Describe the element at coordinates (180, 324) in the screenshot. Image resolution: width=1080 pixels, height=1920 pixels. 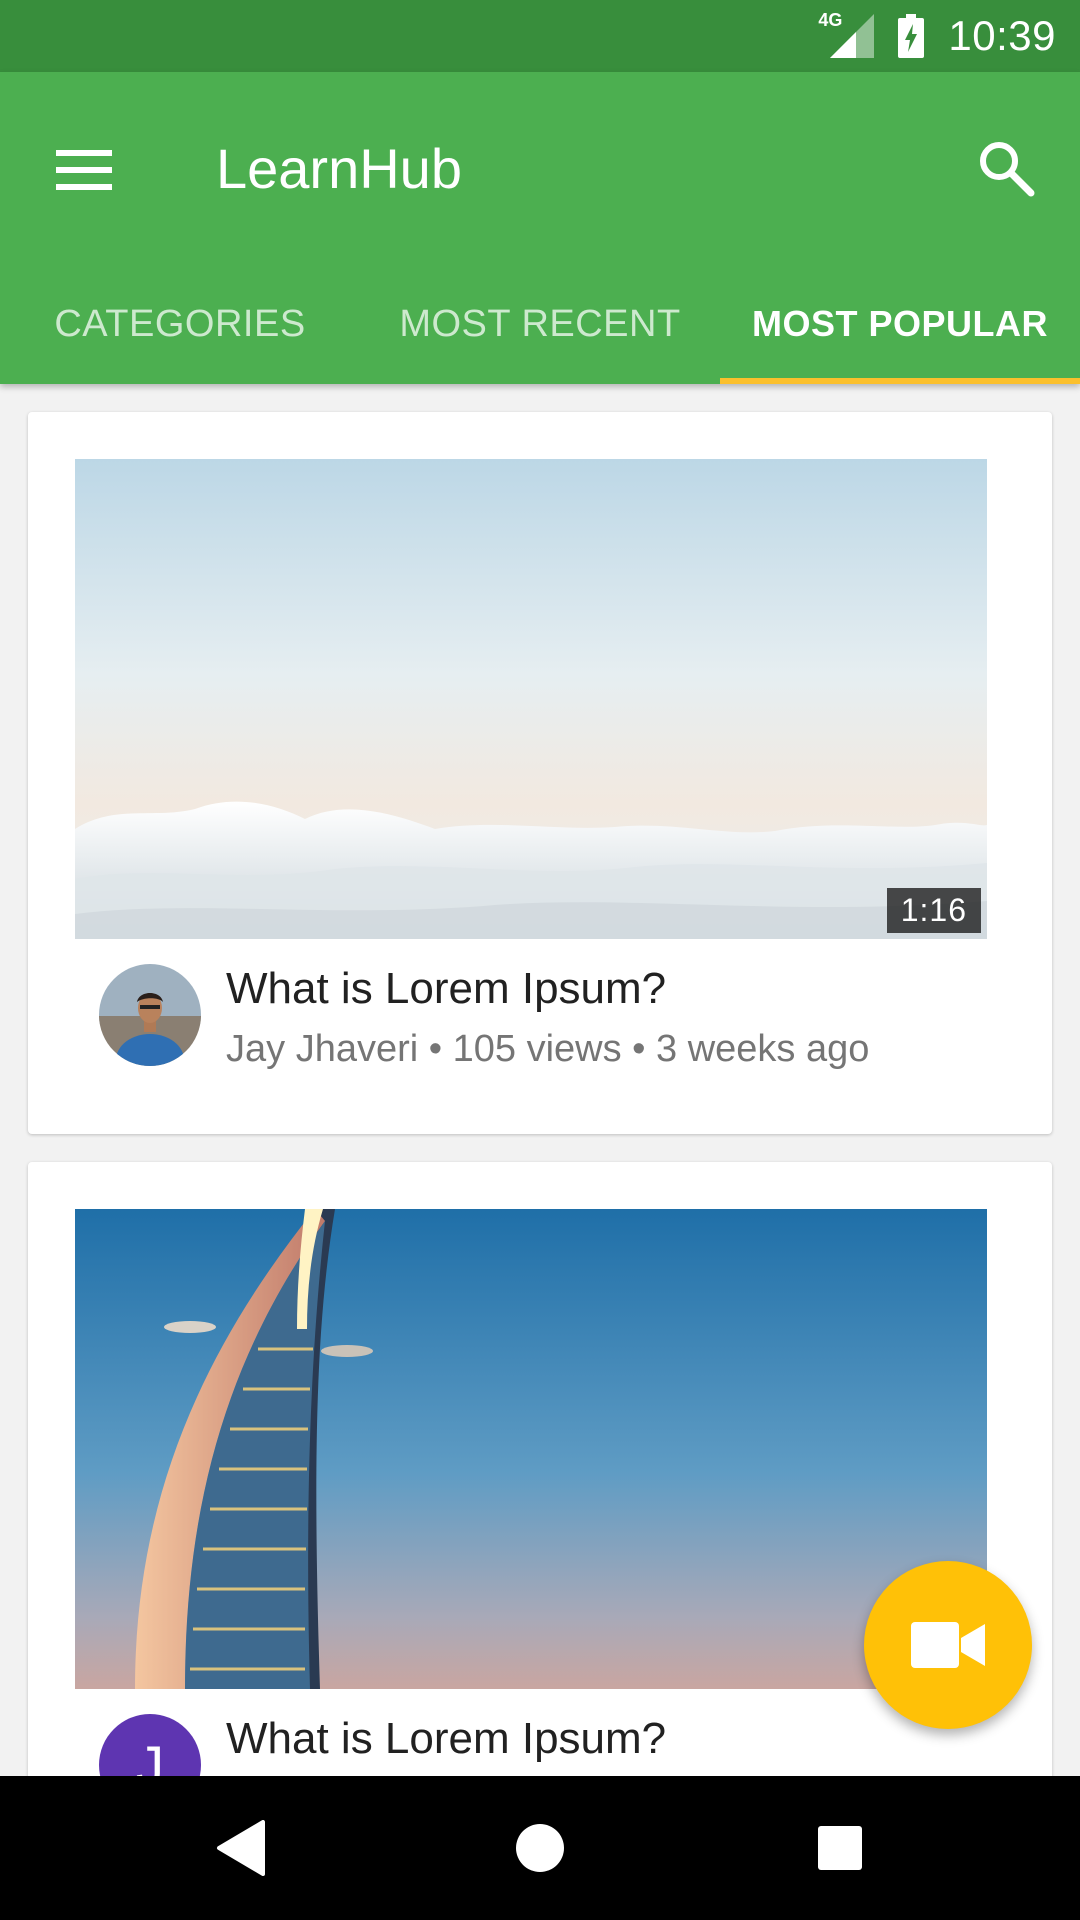
I see `tab-categories: CATEGORIES` at that location.